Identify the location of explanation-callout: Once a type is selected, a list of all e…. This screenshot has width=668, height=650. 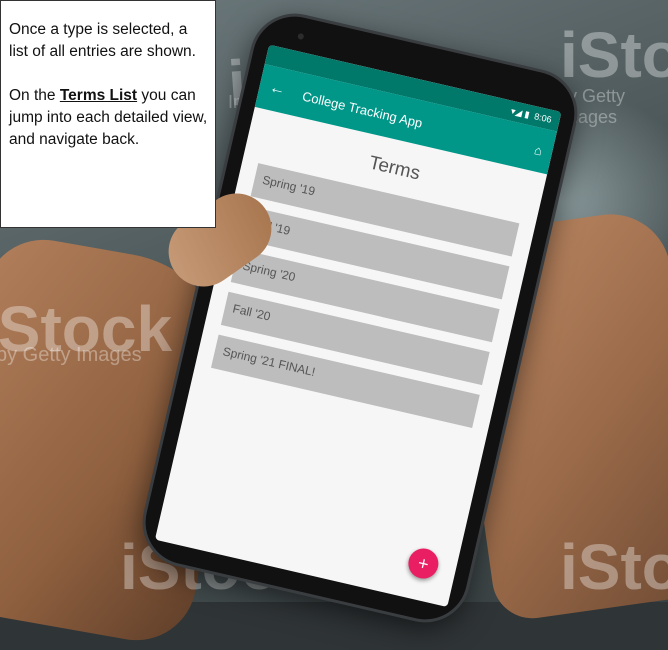
(108, 114).